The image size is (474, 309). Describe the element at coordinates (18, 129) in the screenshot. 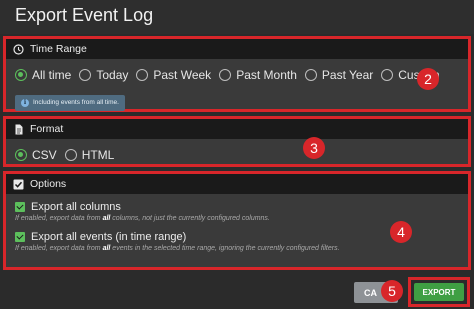

I see `document-icon` at that location.